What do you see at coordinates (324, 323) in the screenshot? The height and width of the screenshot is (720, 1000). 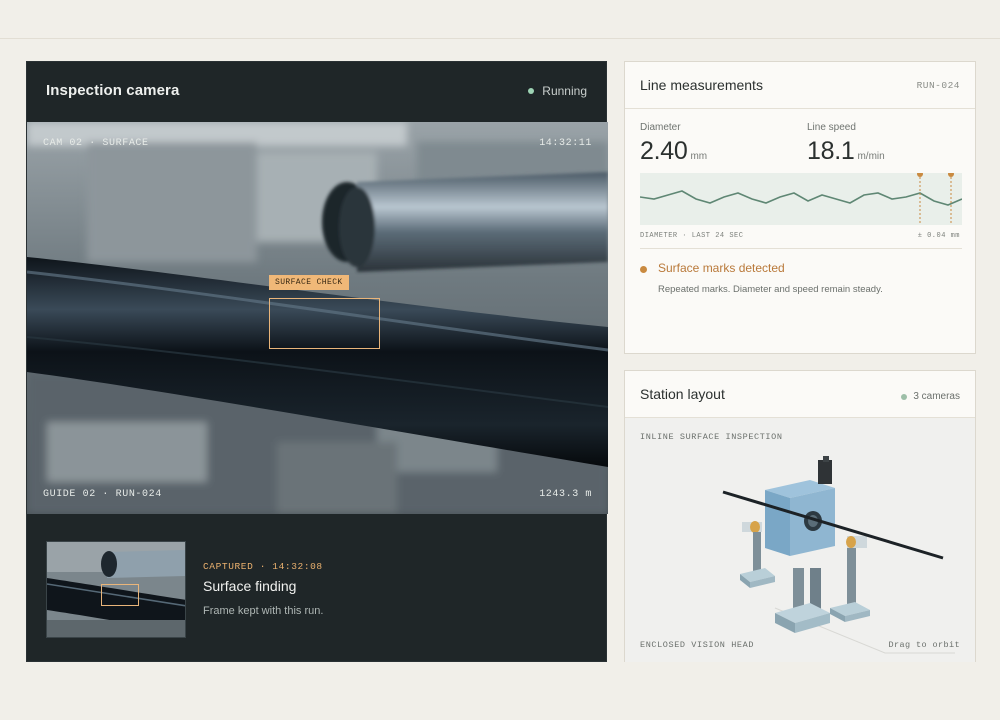 I see `roi-box` at bounding box center [324, 323].